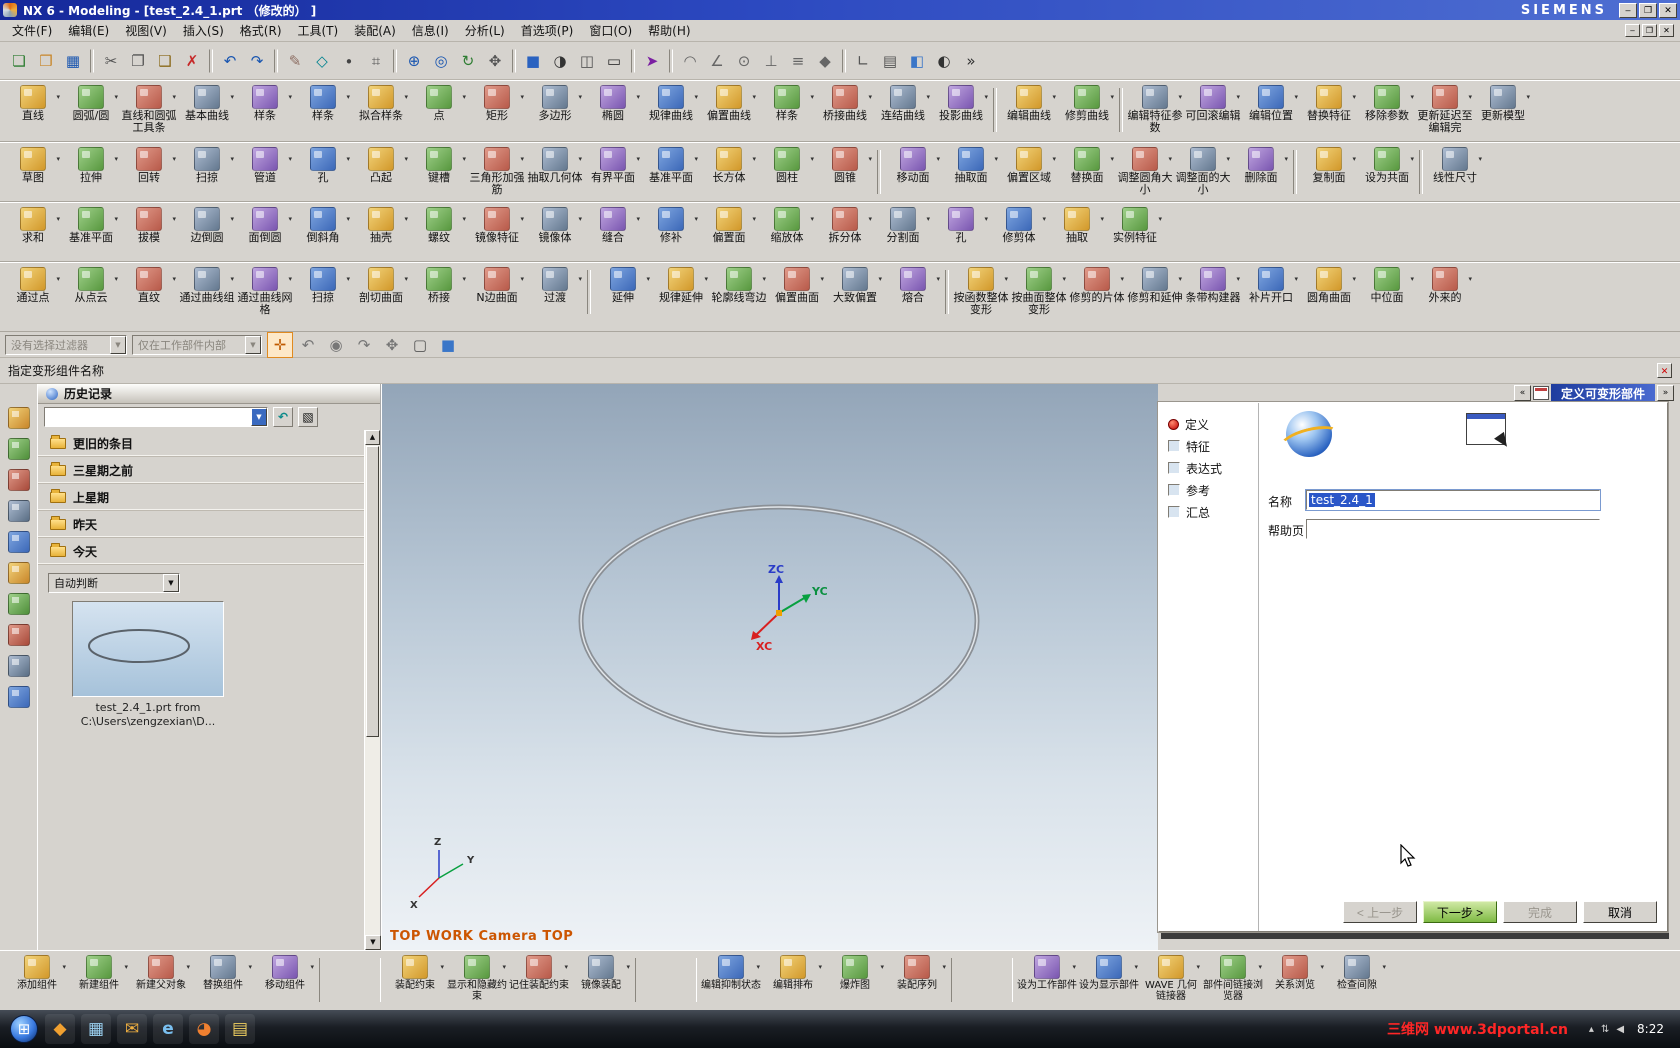 The width and height of the screenshot is (1680, 1048). I want to click on wizard-step: 定义, so click(1208, 424).